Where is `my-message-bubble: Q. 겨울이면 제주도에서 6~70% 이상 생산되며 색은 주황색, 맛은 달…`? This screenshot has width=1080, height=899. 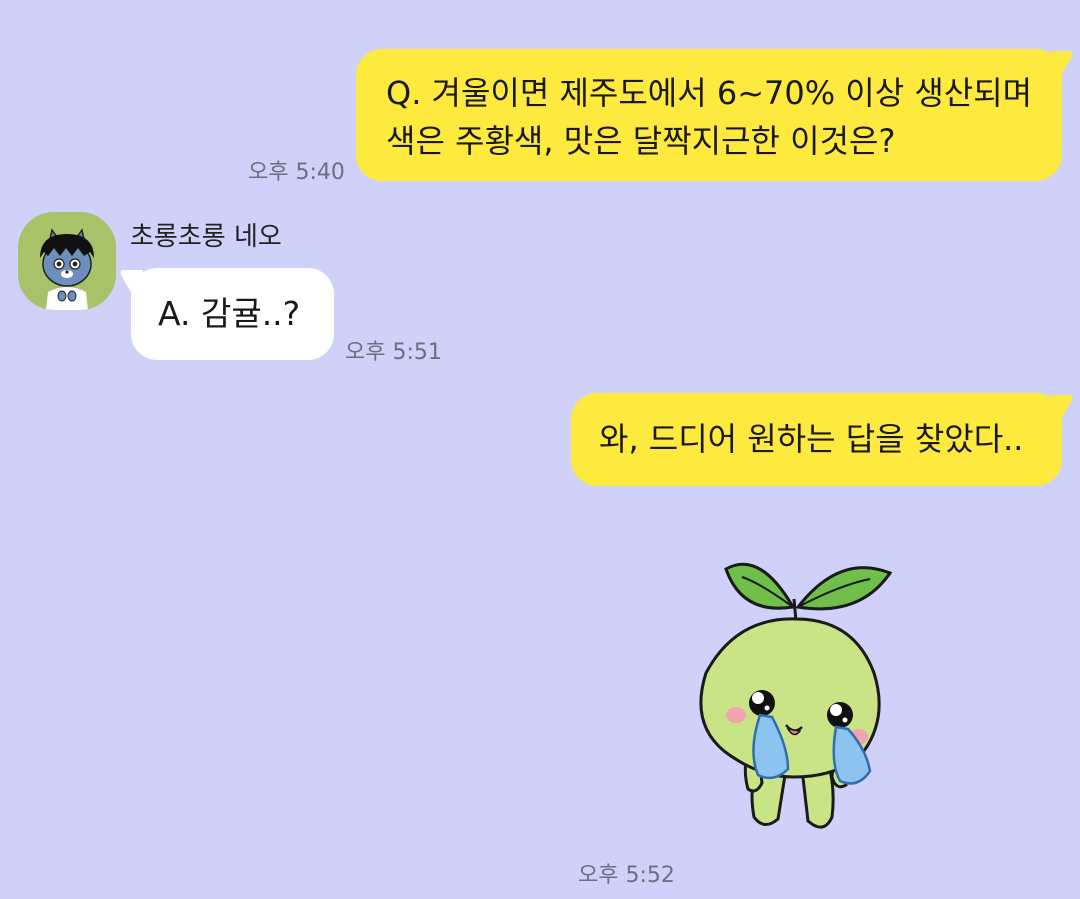
my-message-bubble: Q. 겨울이면 제주도에서 6~70% 이상 생산되며 색은 주황색, 맛은 달… is located at coordinates (709, 115).